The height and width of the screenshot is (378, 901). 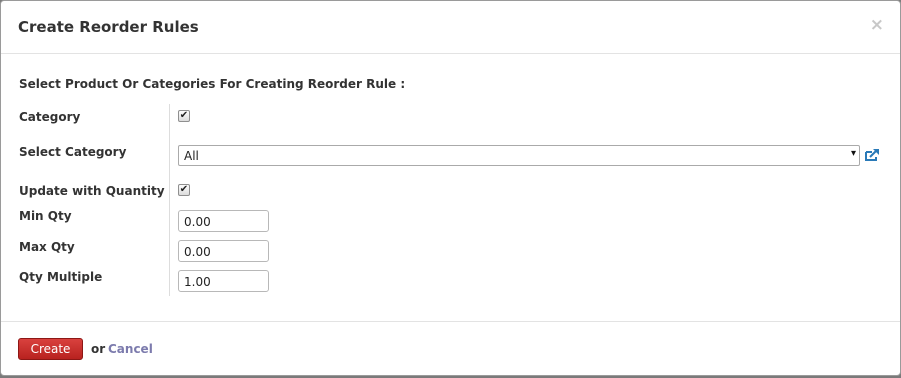 What do you see at coordinates (169, 200) in the screenshot?
I see `form-separator` at bounding box center [169, 200].